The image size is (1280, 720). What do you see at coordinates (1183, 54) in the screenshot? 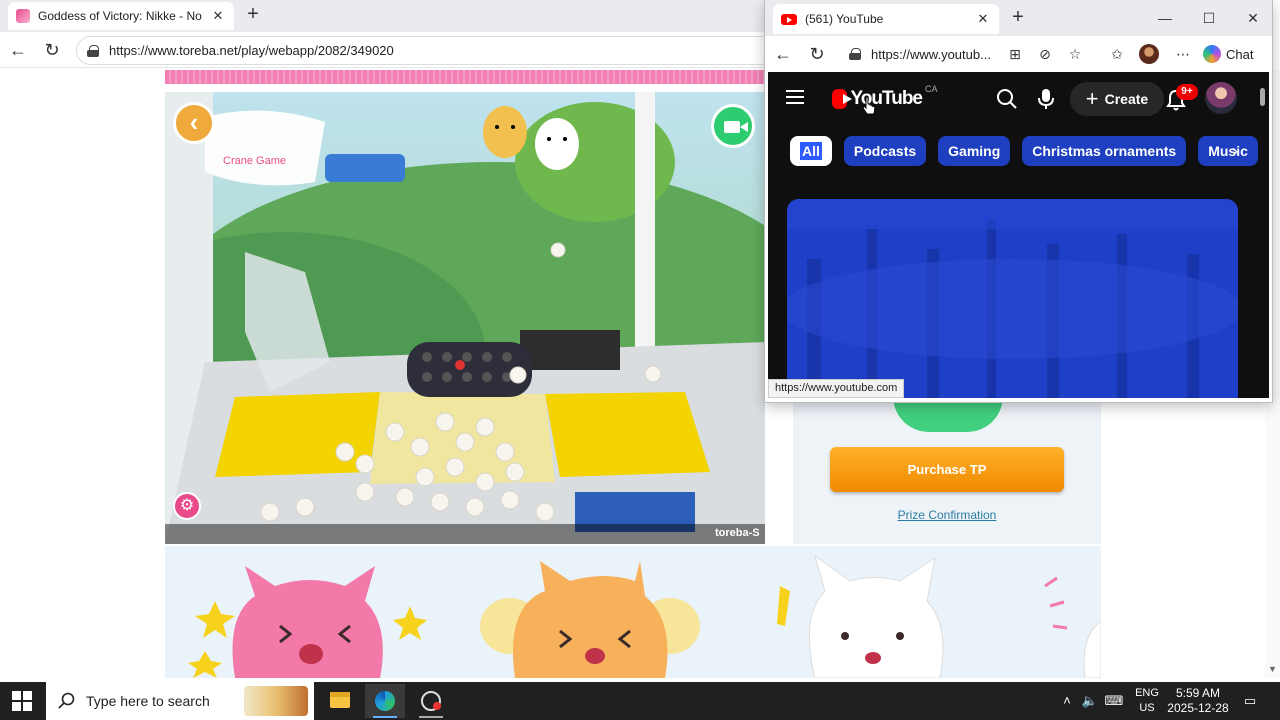
I see `more-options-icon: ⋯` at bounding box center [1183, 54].